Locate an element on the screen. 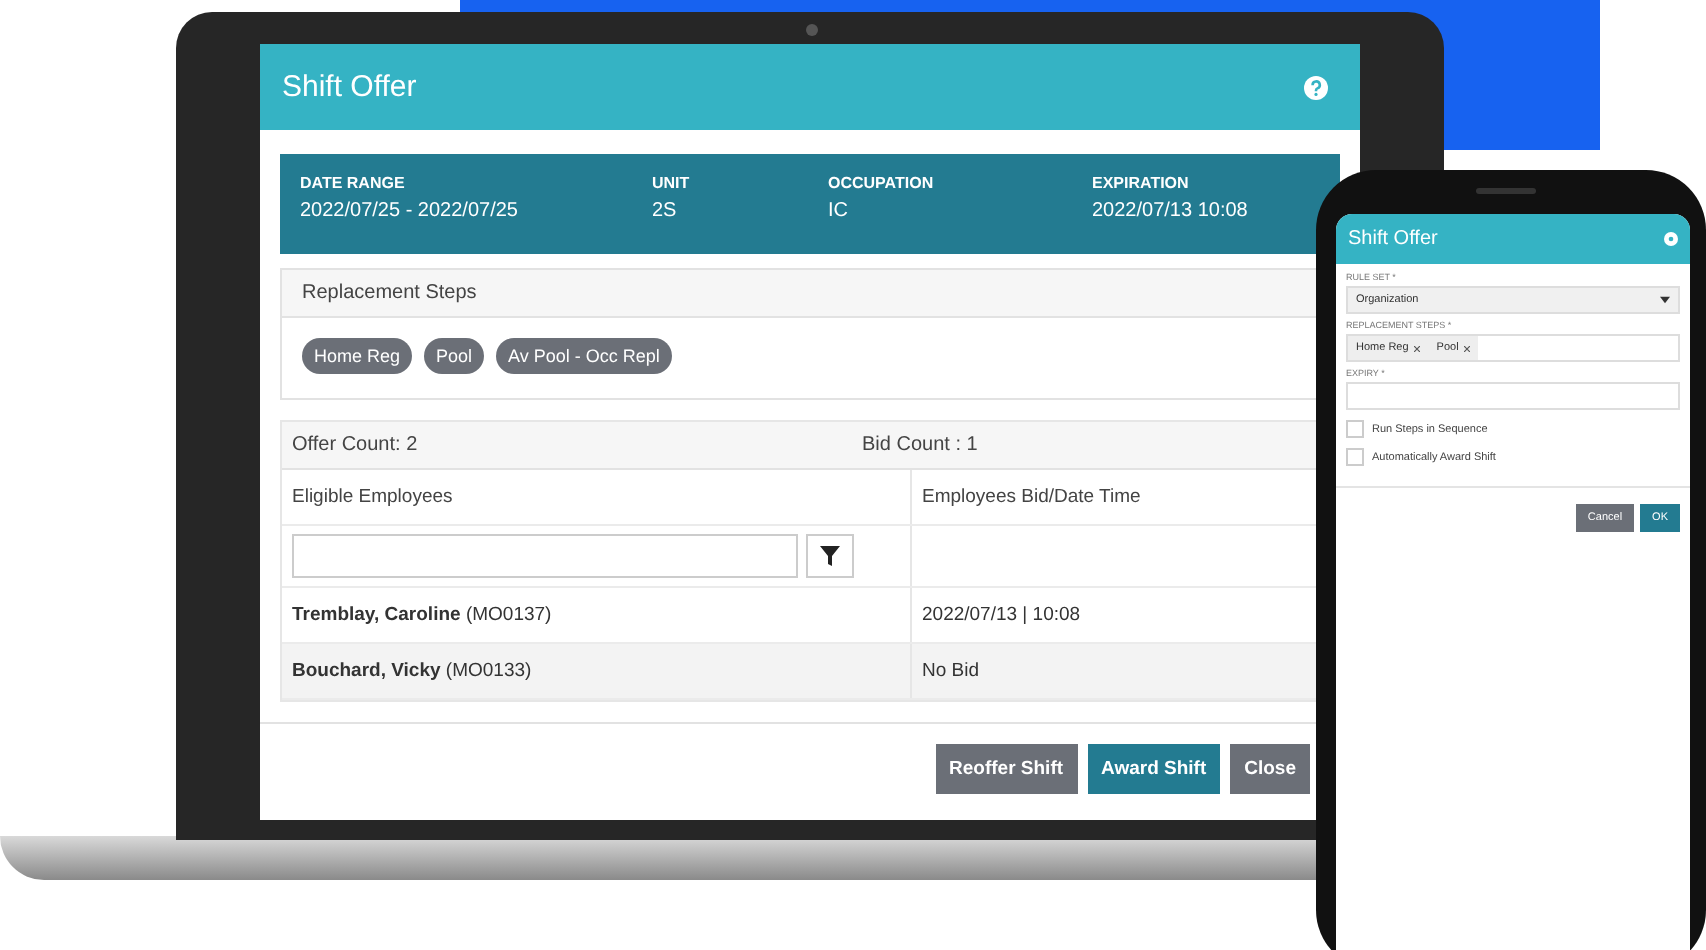 The width and height of the screenshot is (1706, 950). bid-count: Bid Count : 1 is located at coordinates (920, 445).